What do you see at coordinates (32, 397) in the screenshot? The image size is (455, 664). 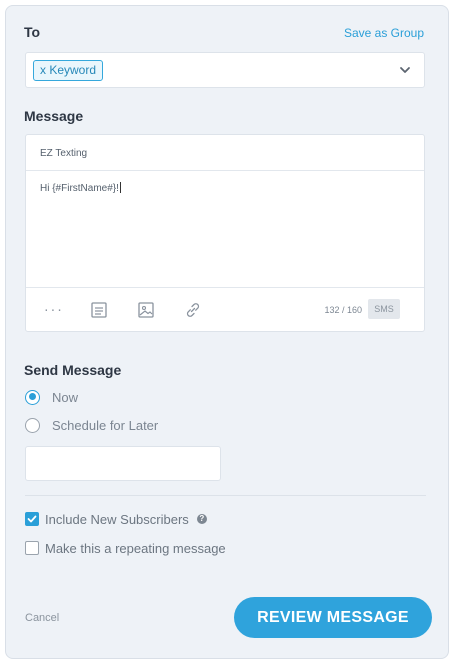 I see `send-now-radio` at bounding box center [32, 397].